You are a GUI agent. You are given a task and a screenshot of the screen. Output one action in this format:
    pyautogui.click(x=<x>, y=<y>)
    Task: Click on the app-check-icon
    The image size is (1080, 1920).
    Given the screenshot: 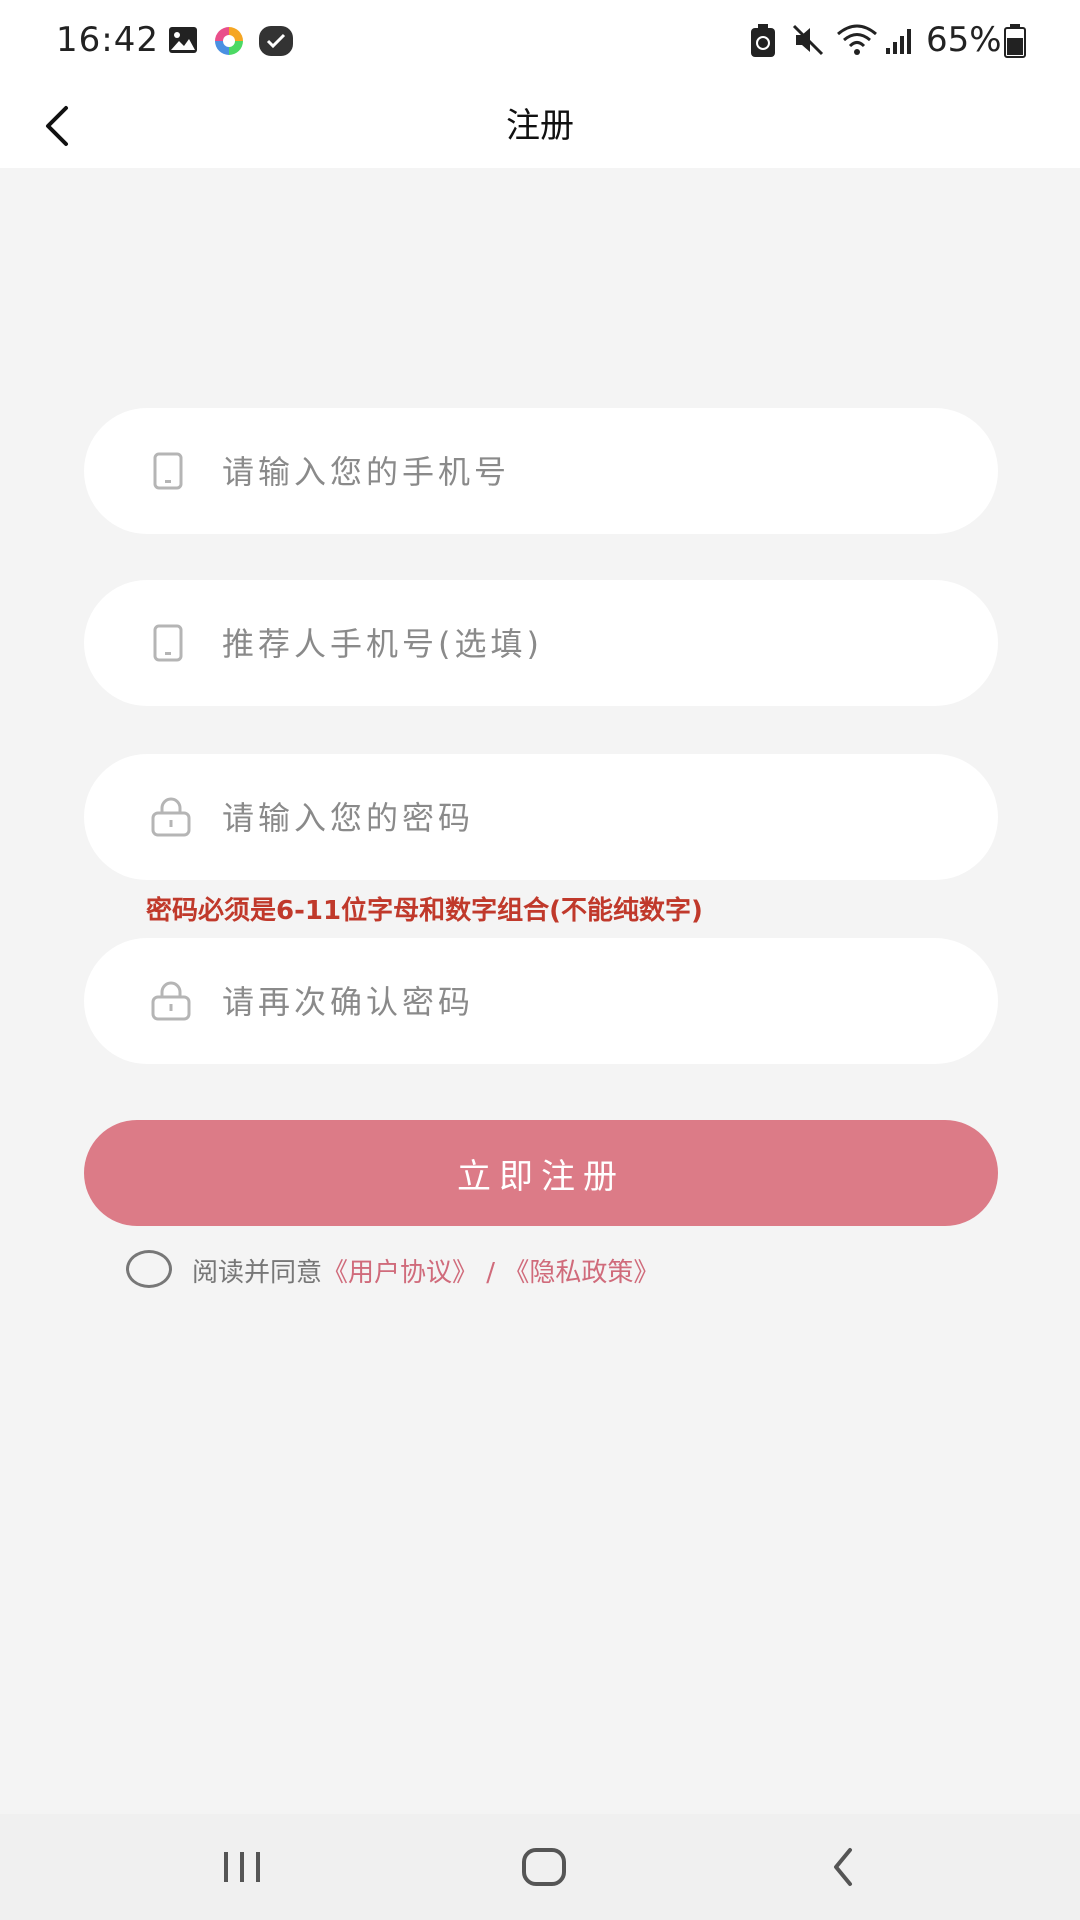 What is the action you would take?
    pyautogui.click(x=276, y=41)
    